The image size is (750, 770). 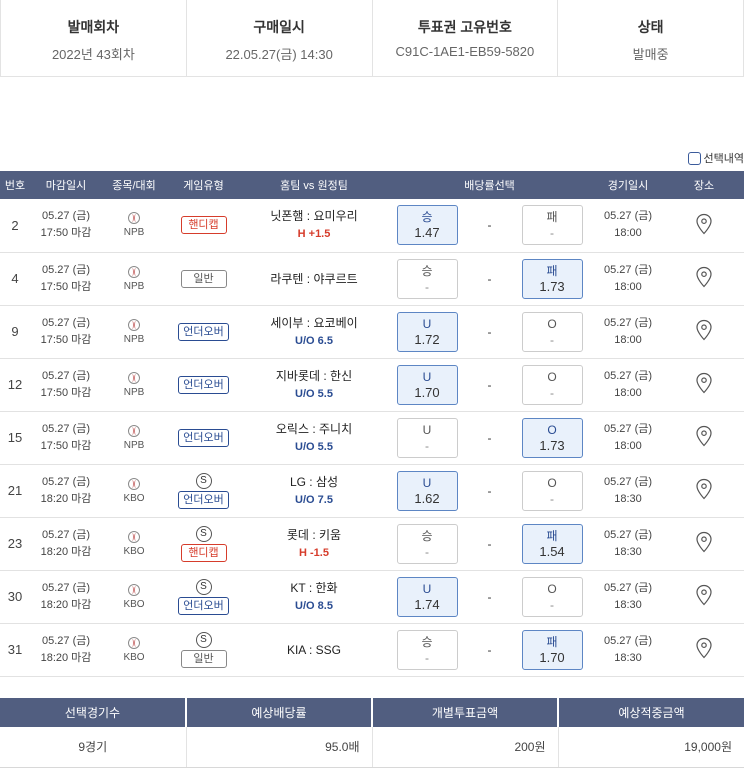 What do you see at coordinates (341, 375) in the screenshot?
I see `away-team: 한신` at bounding box center [341, 375].